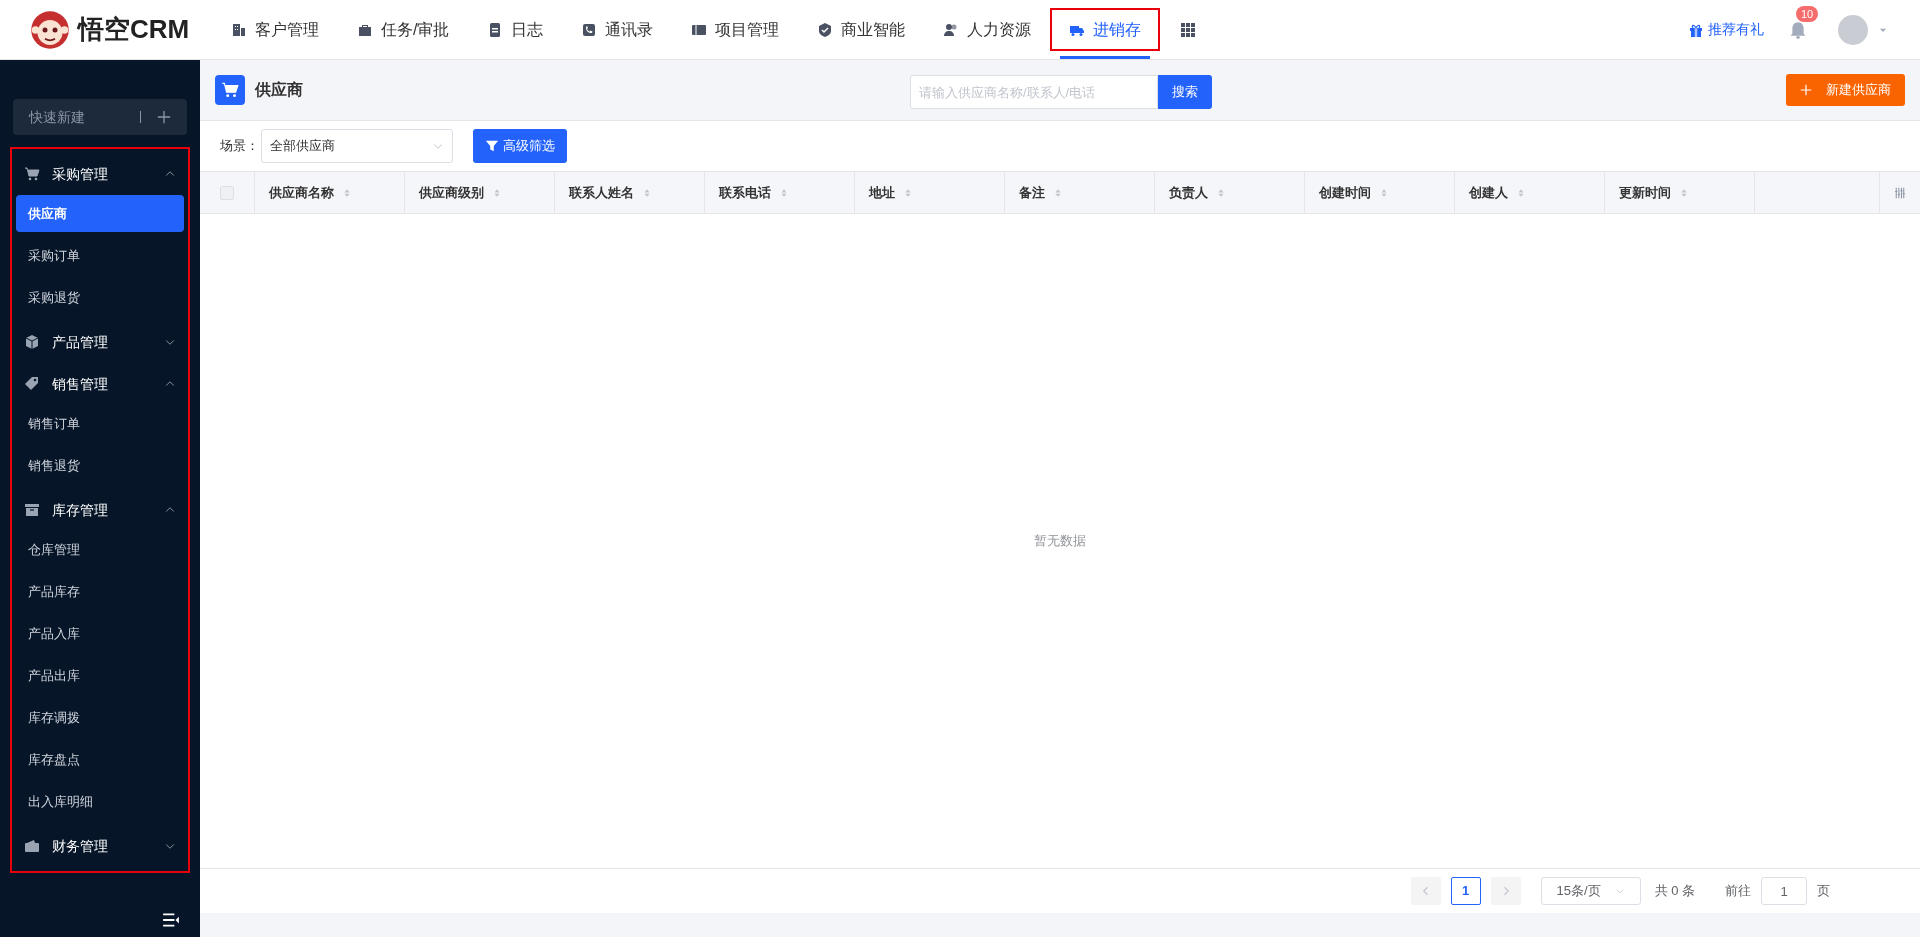 The height and width of the screenshot is (937, 1920). Describe the element at coordinates (134, 29) in the screenshot. I see `brand-name: 悟空CRM` at that location.